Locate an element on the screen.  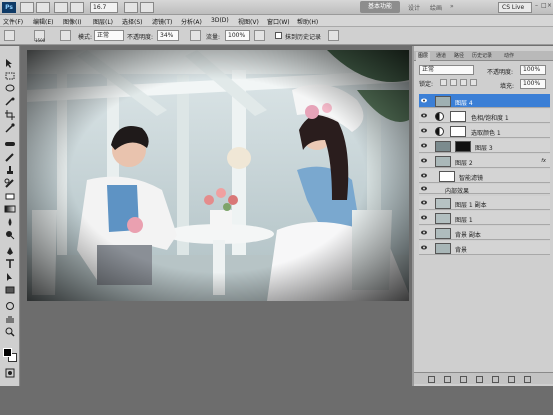
layer-name: 图层 4 is located at coordinates (464, 102).